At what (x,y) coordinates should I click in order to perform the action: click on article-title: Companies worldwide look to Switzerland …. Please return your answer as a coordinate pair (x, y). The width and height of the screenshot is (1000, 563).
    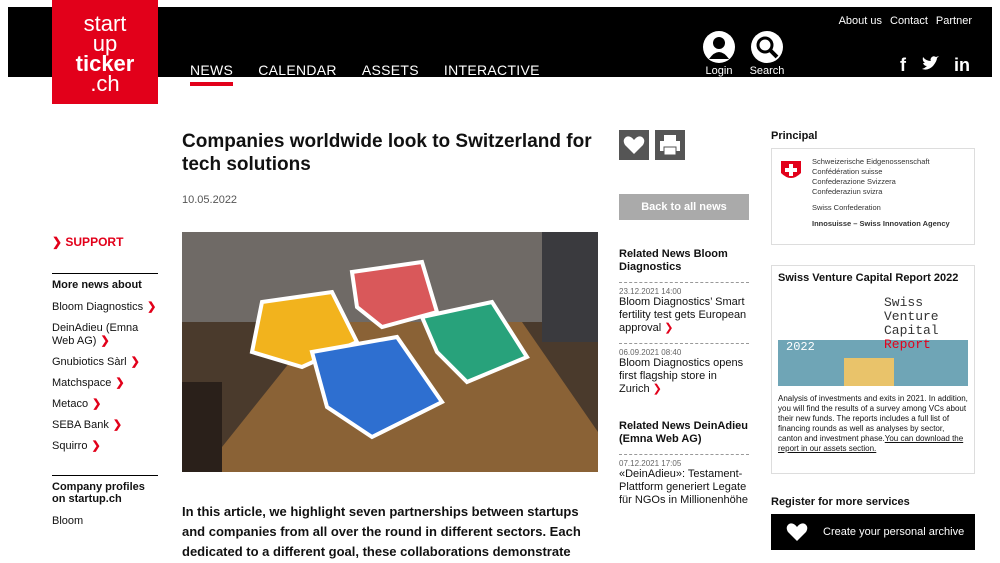
    Looking at the image, I should click on (387, 153).